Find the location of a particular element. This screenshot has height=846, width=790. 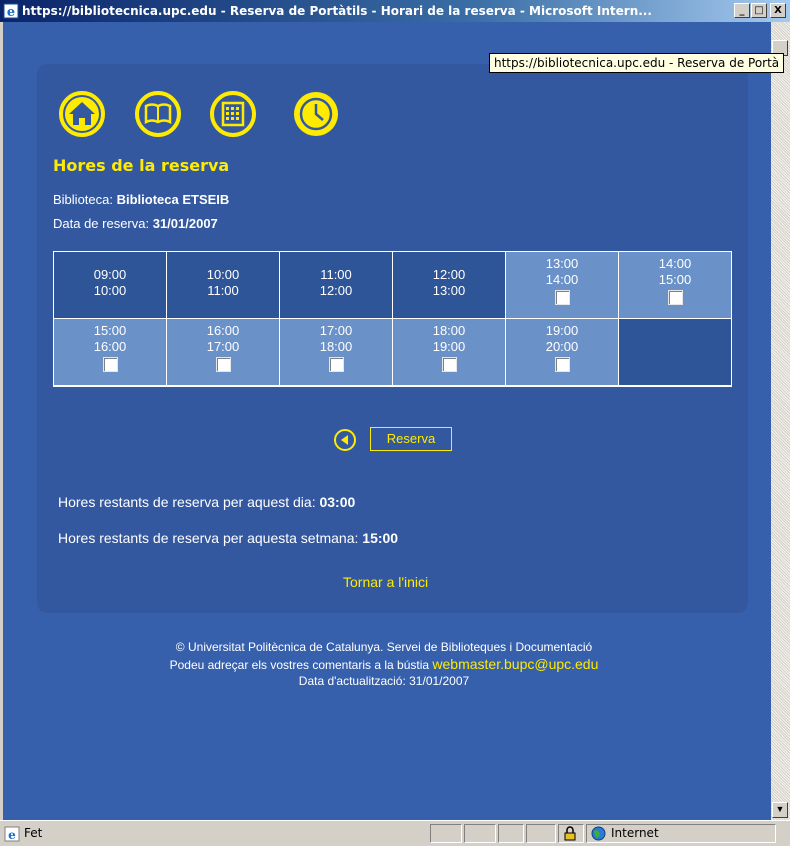

scroll-down-button: ▼ is located at coordinates (780, 810).